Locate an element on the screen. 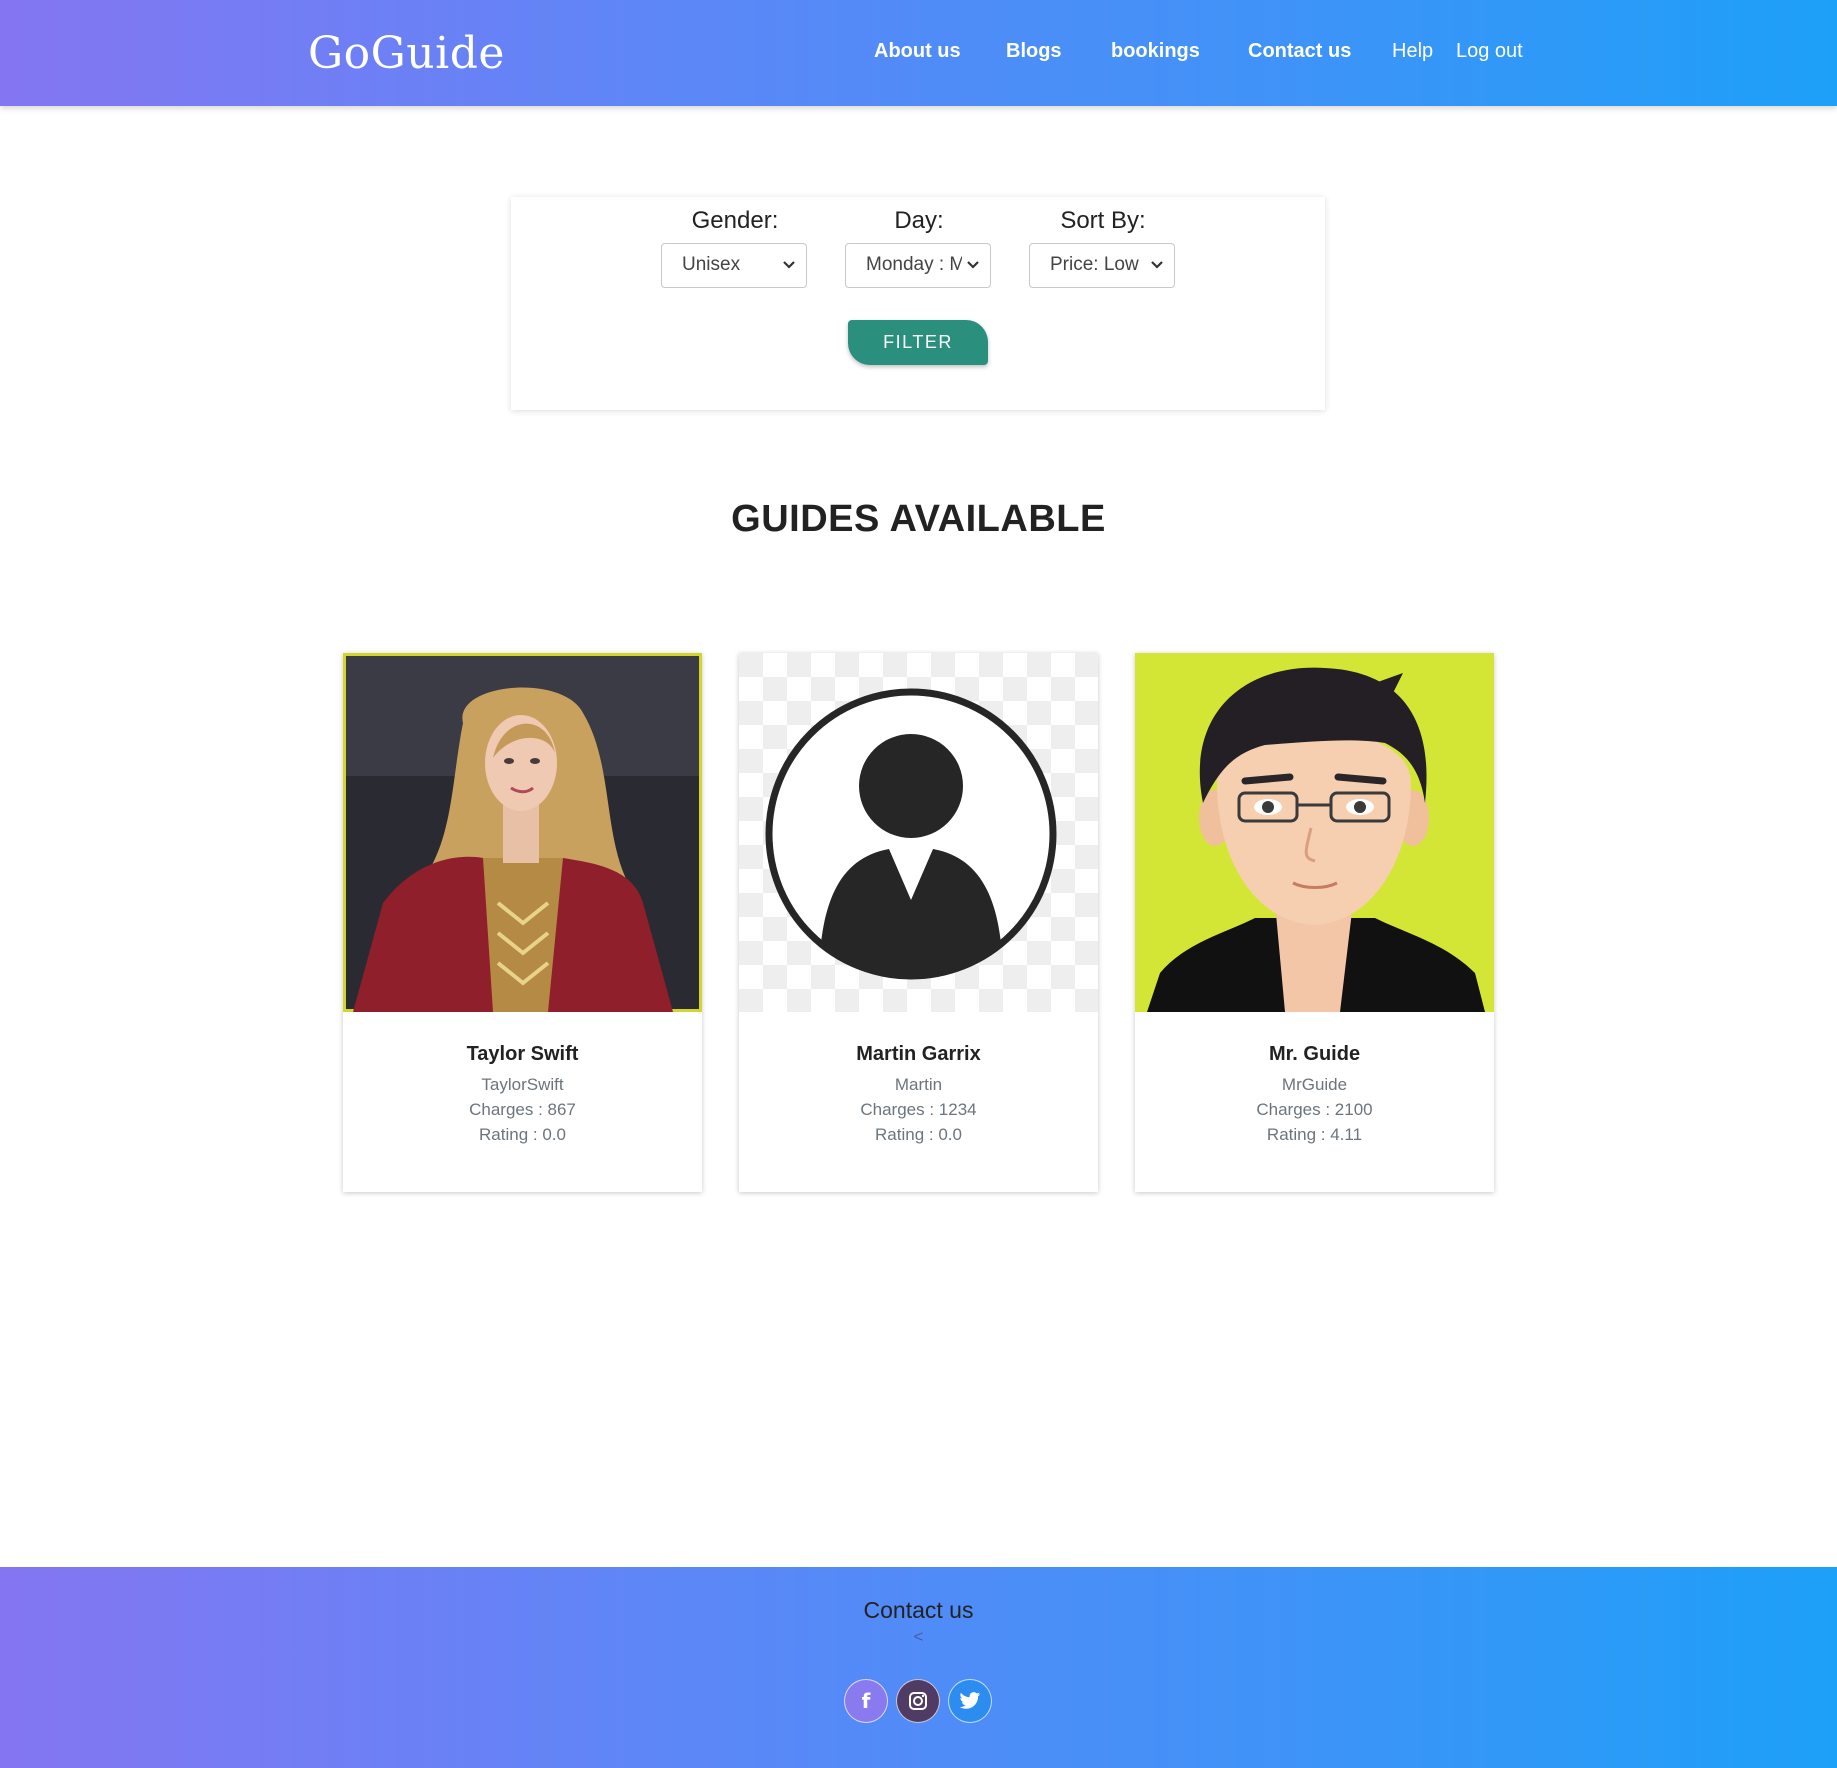  day-filter: Day: Monday : M is located at coordinates (919, 247).